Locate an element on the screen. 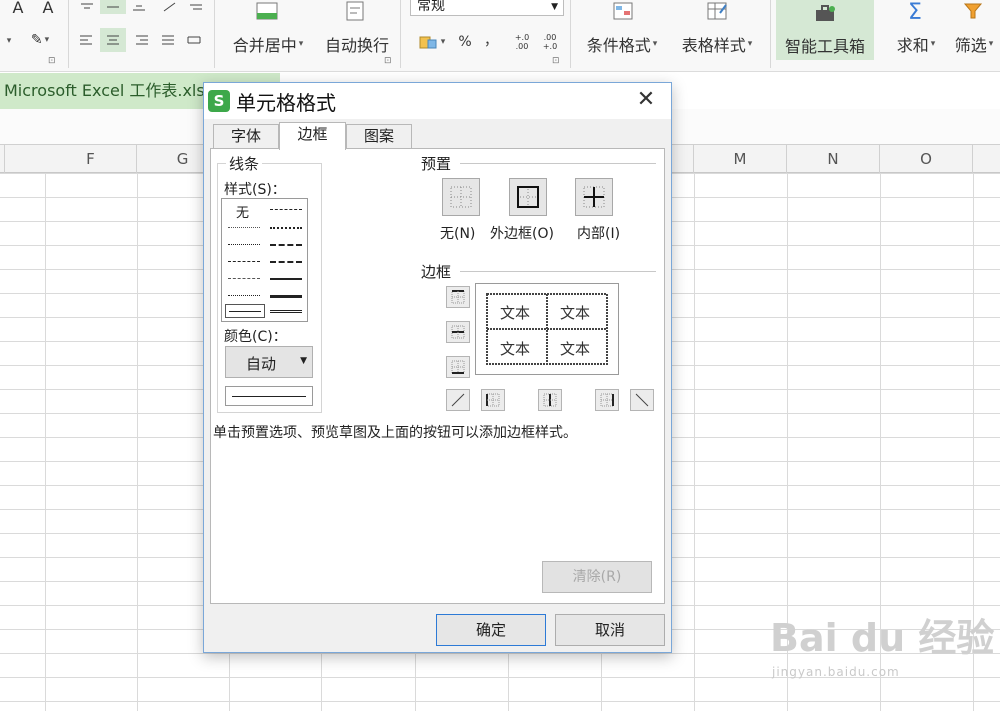 This screenshot has height=711, width=1000. font-size-increase-button: A is located at coordinates (18, 8).